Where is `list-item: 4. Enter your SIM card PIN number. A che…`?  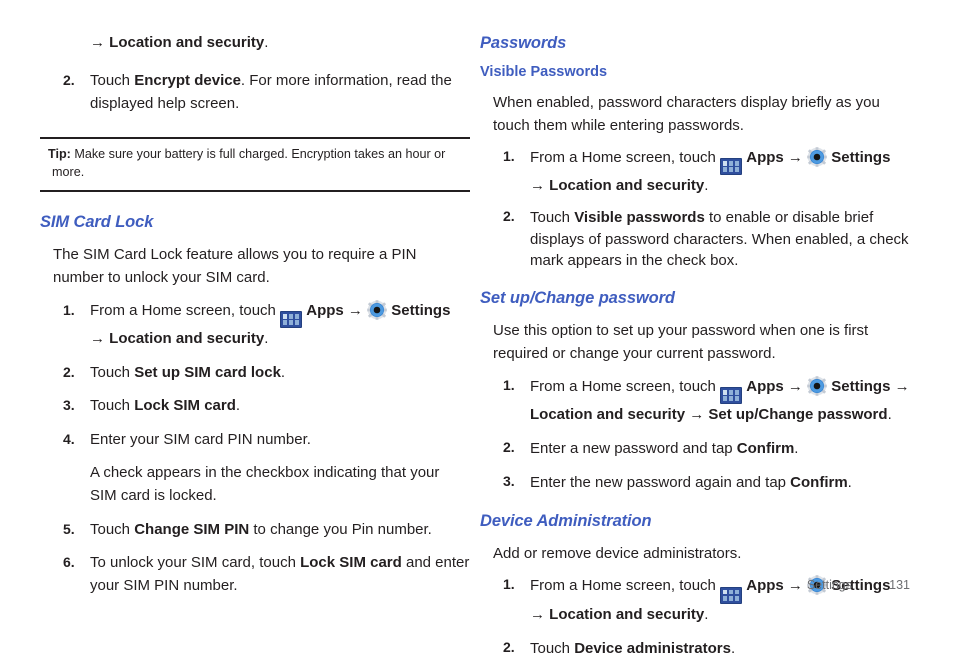 list-item: 4. Enter your SIM card PIN number. A che… is located at coordinates (255, 468).